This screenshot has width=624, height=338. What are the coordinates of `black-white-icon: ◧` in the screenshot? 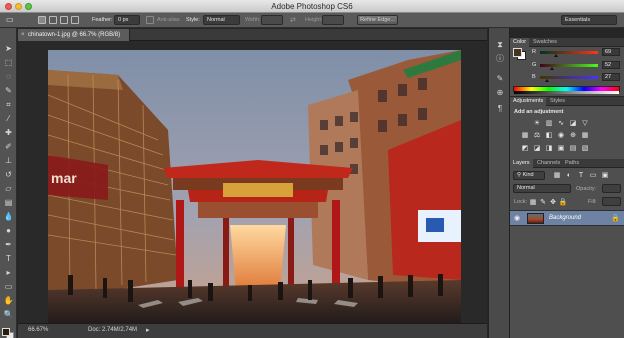 It's located at (549, 135).